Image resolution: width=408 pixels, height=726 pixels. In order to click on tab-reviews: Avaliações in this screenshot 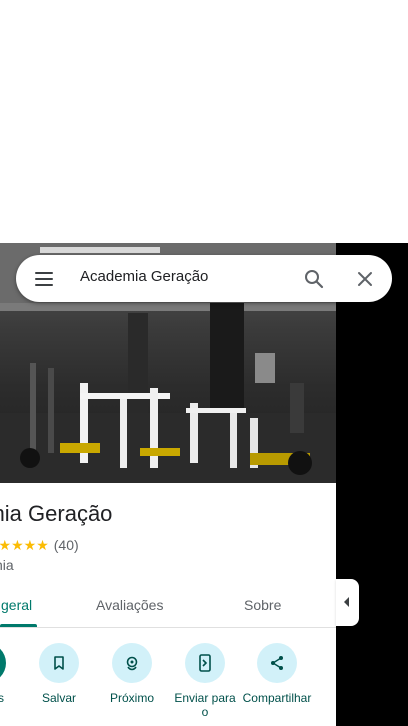, I will do `click(129, 605)`.